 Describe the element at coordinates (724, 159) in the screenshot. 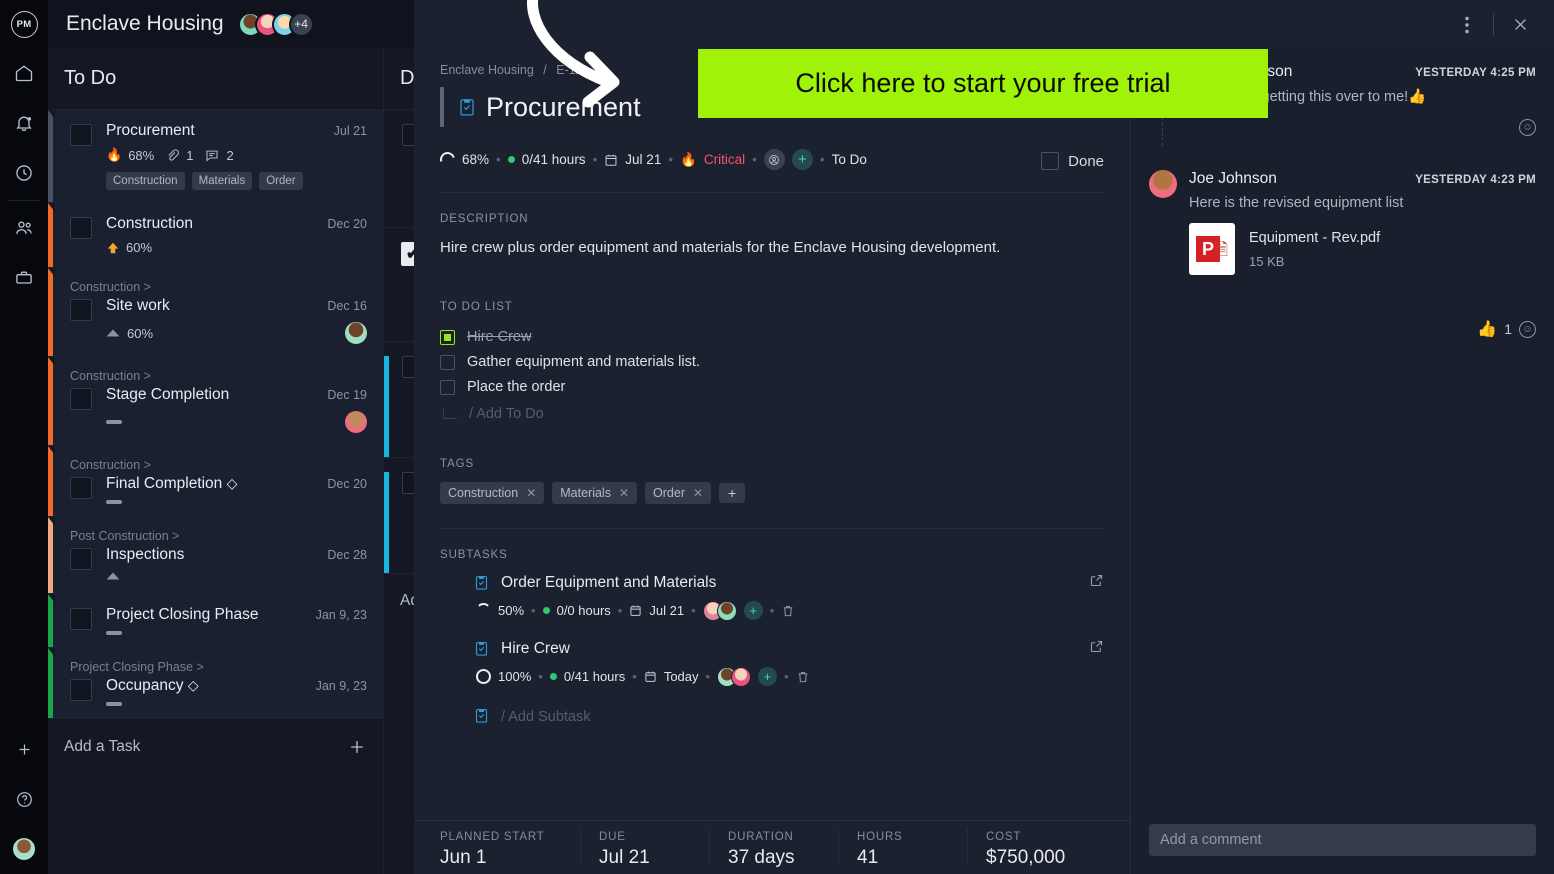

I see `task-priority: Critical` at that location.